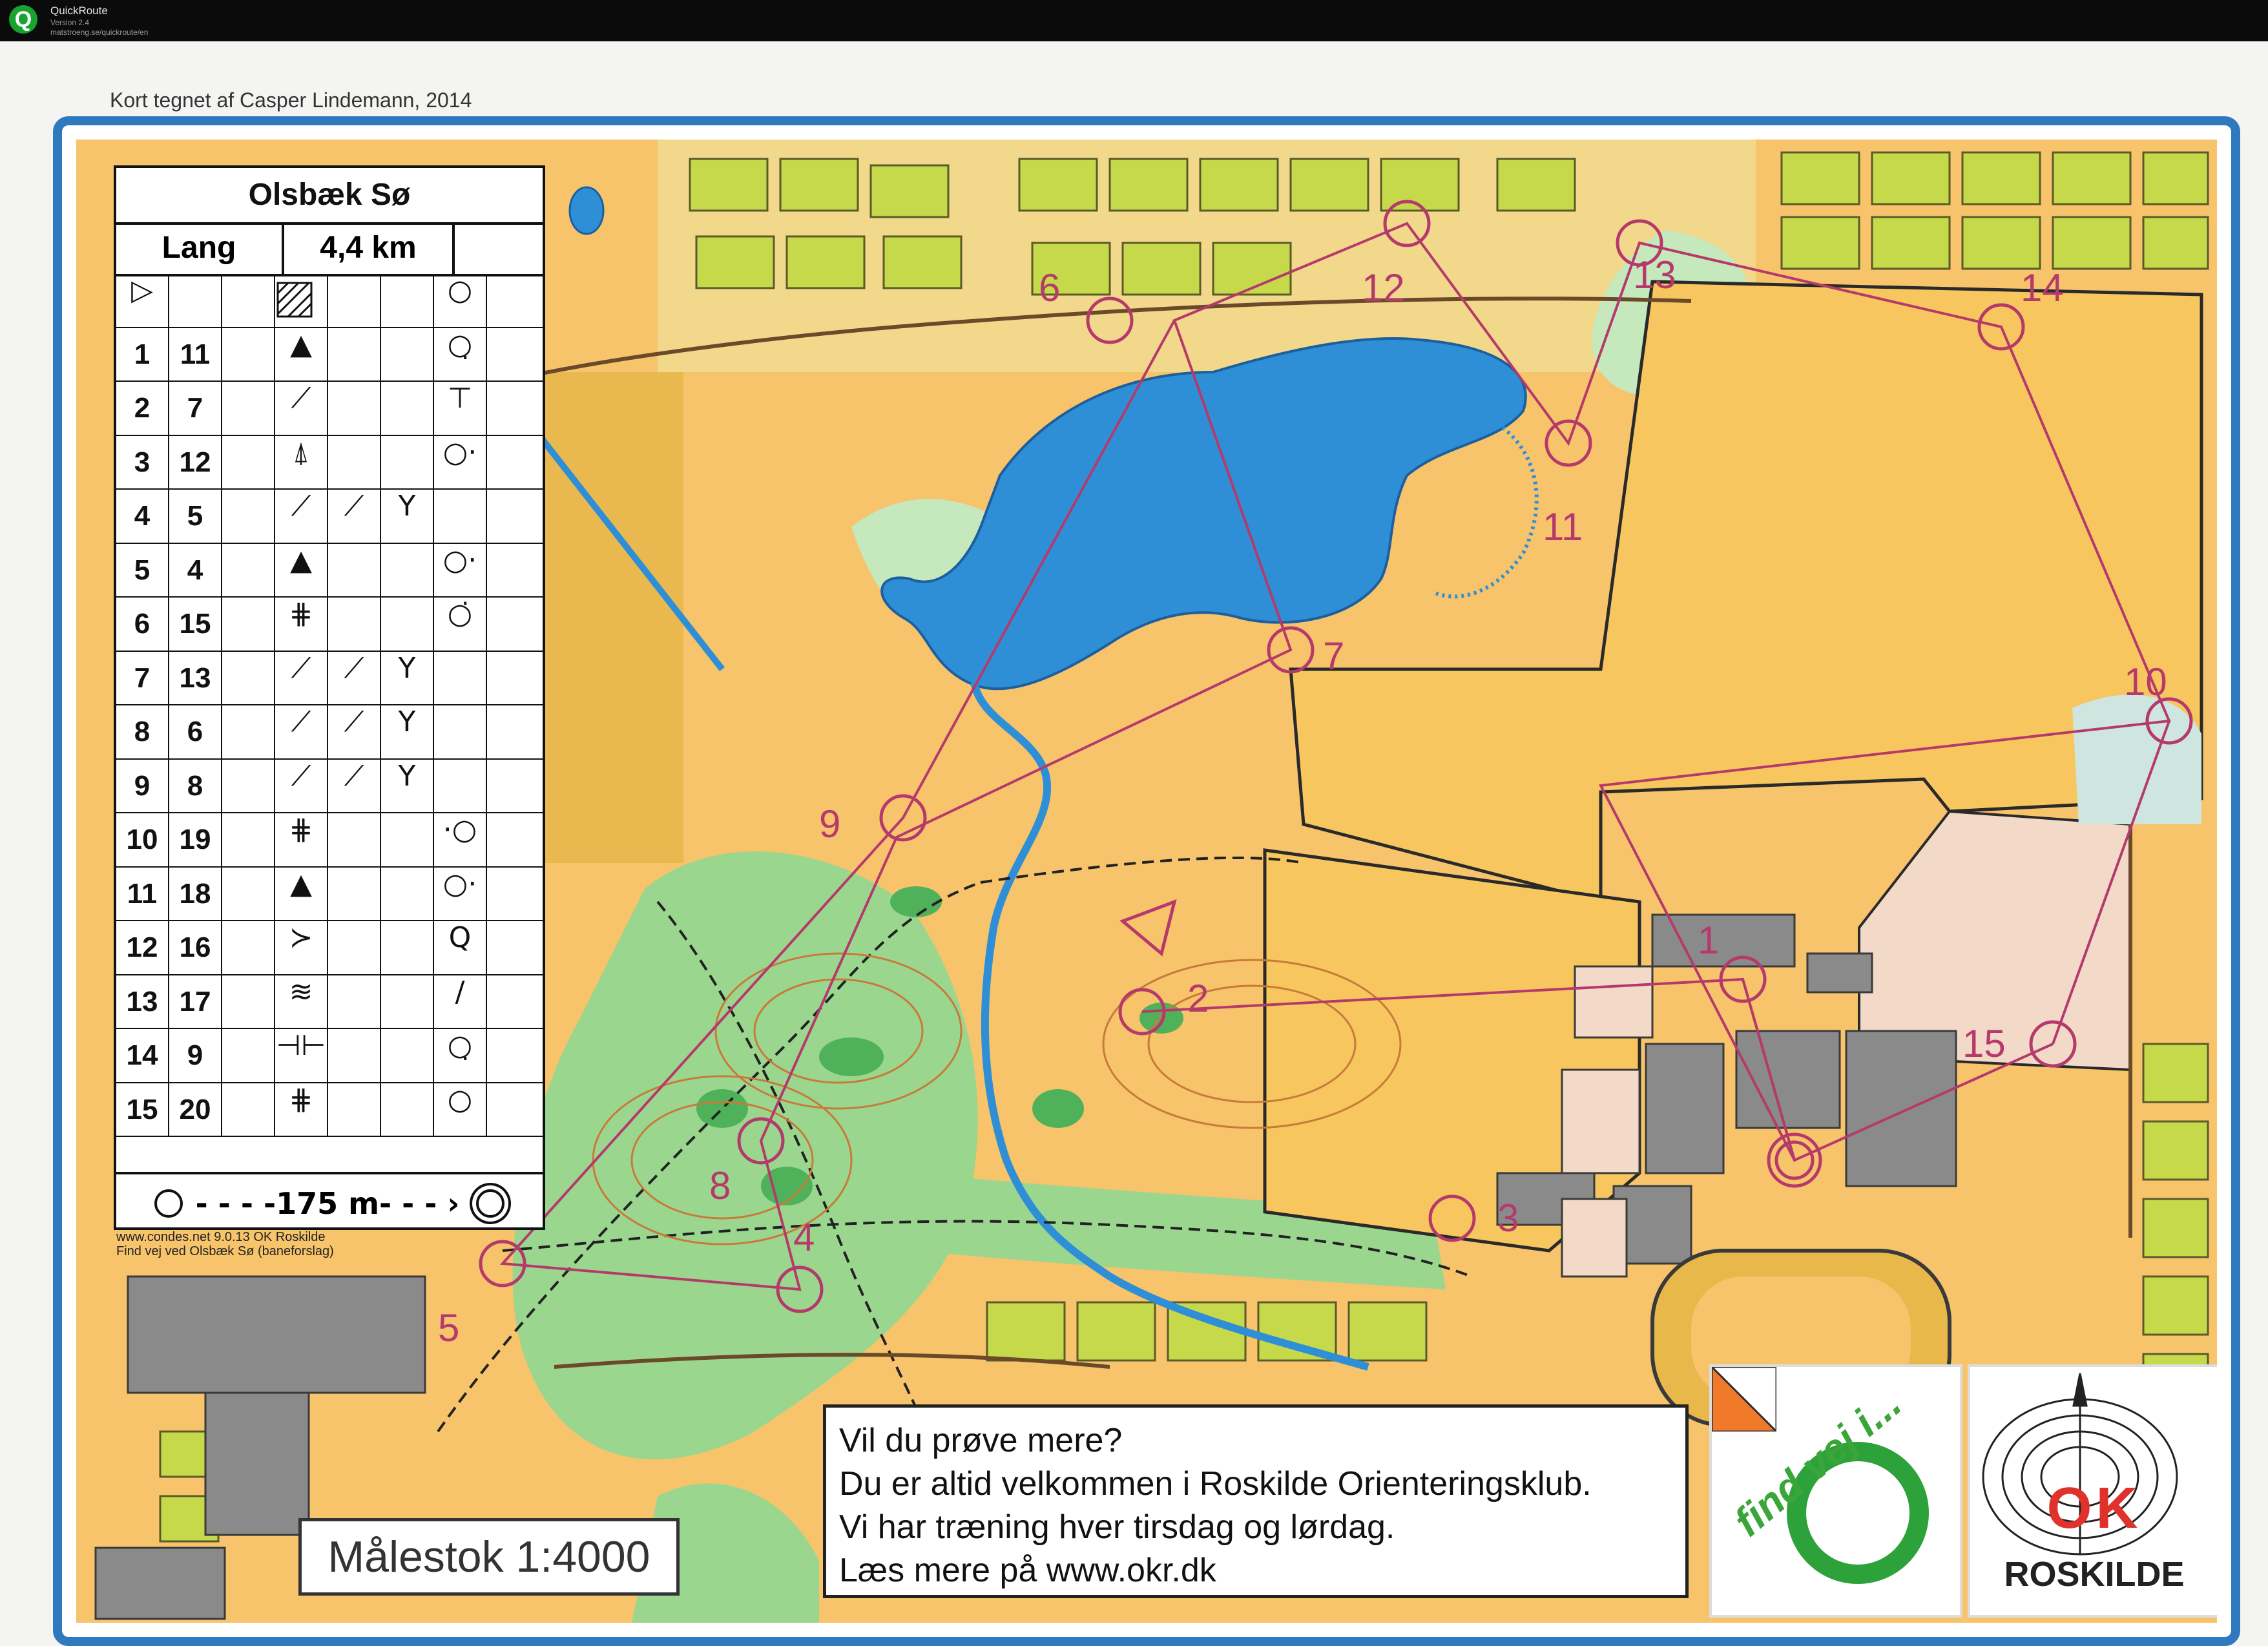 This screenshot has width=2268, height=1646. What do you see at coordinates (142, 461) in the screenshot?
I see `control-sequence: 3` at bounding box center [142, 461].